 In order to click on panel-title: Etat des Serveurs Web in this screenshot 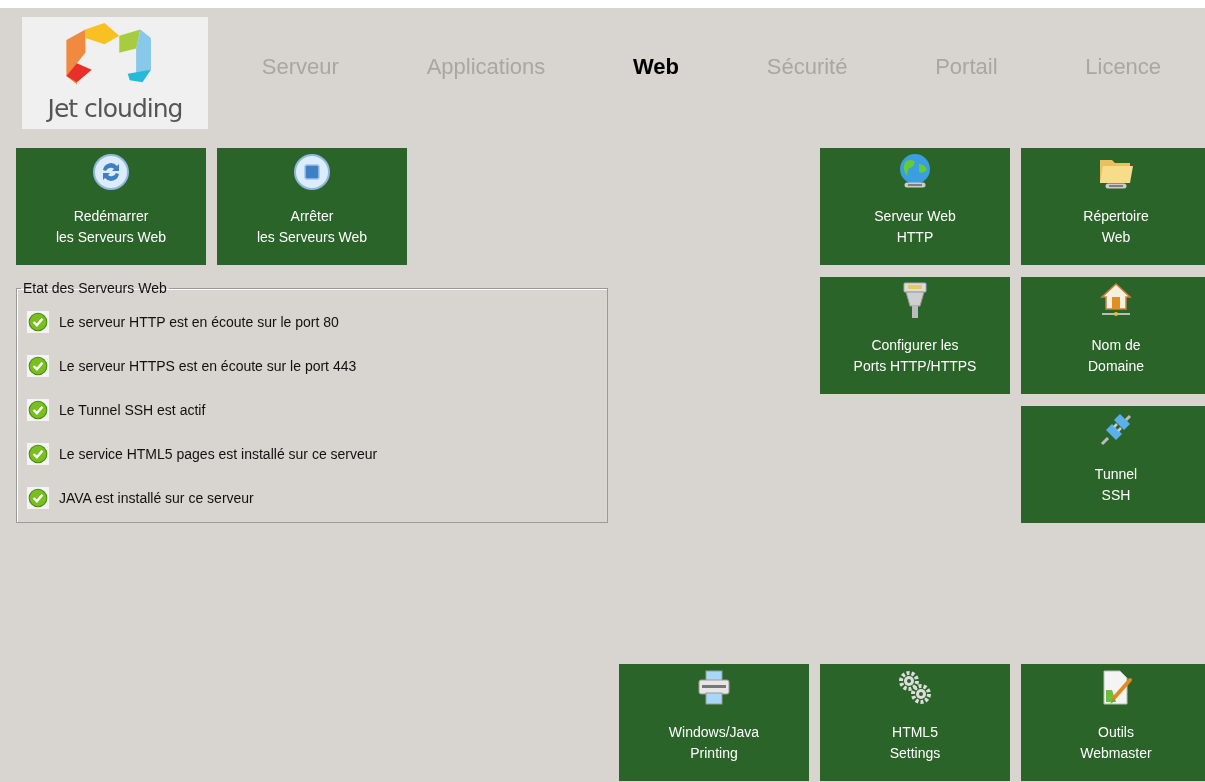, I will do `click(95, 288)`.